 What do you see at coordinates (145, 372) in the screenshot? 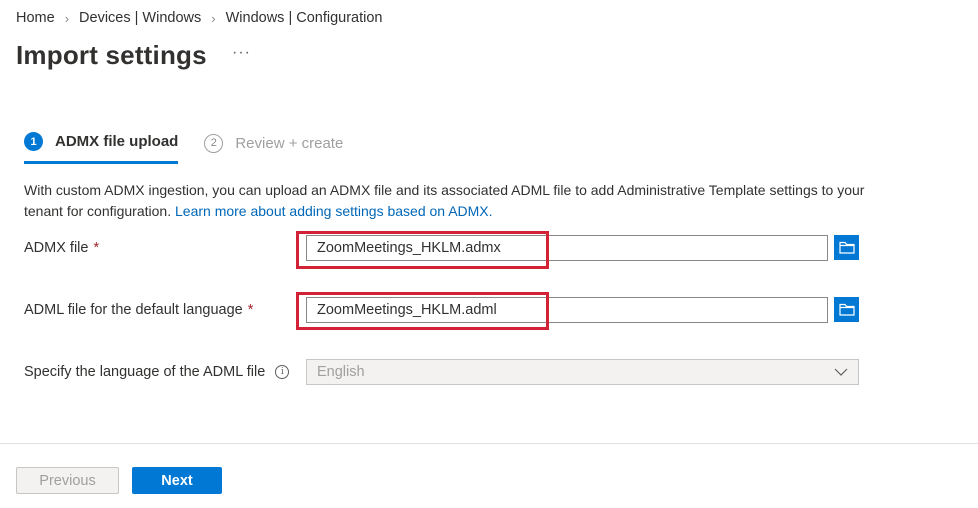
I see `adml-language-label-text: Specify the language of the ADML file` at bounding box center [145, 372].